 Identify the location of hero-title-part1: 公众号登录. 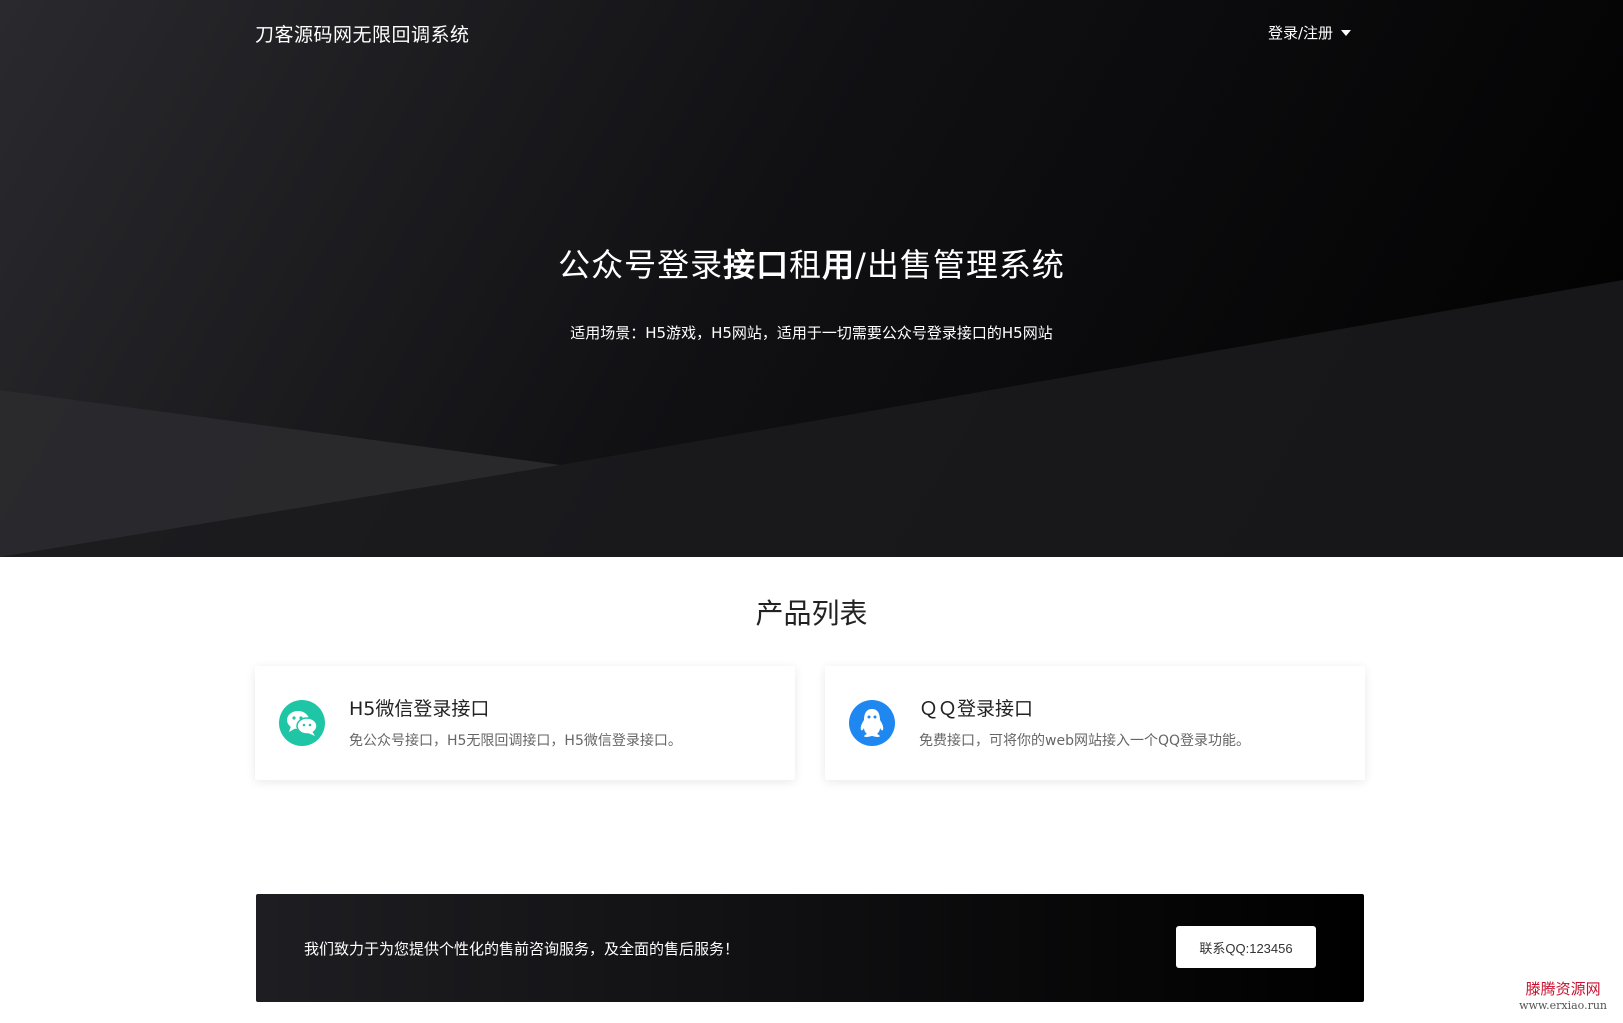
(641, 265).